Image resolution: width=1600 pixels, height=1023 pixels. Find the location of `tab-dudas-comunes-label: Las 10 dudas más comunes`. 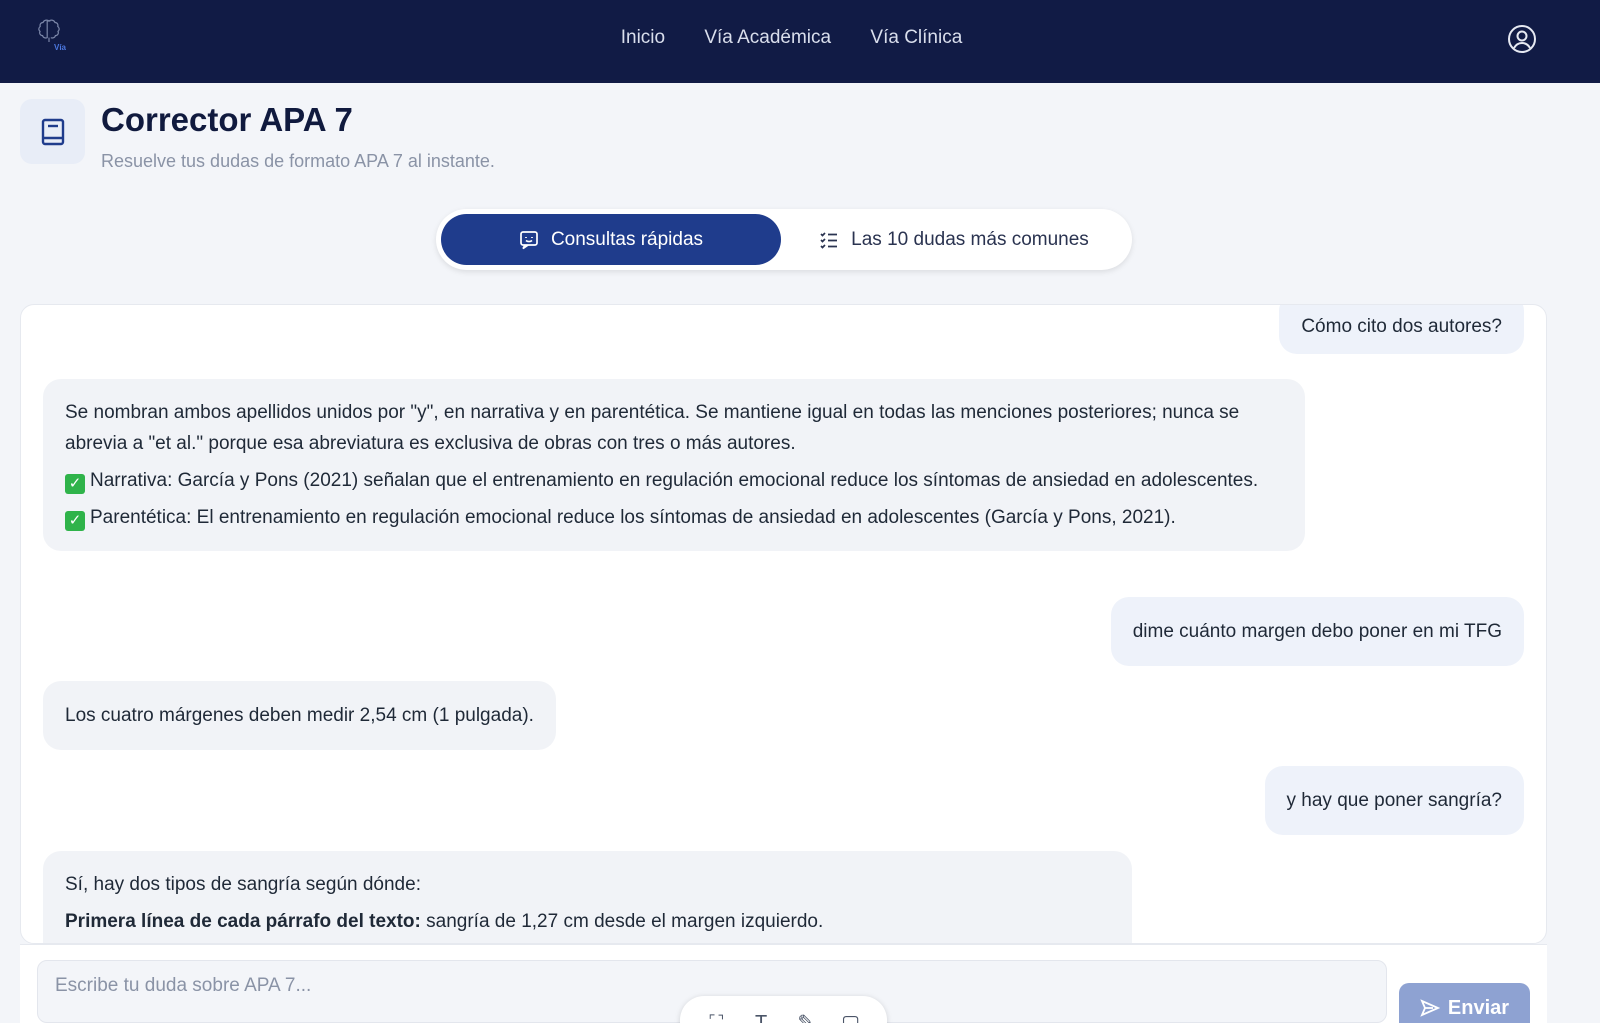

tab-dudas-comunes-label: Las 10 dudas más comunes is located at coordinates (970, 239).